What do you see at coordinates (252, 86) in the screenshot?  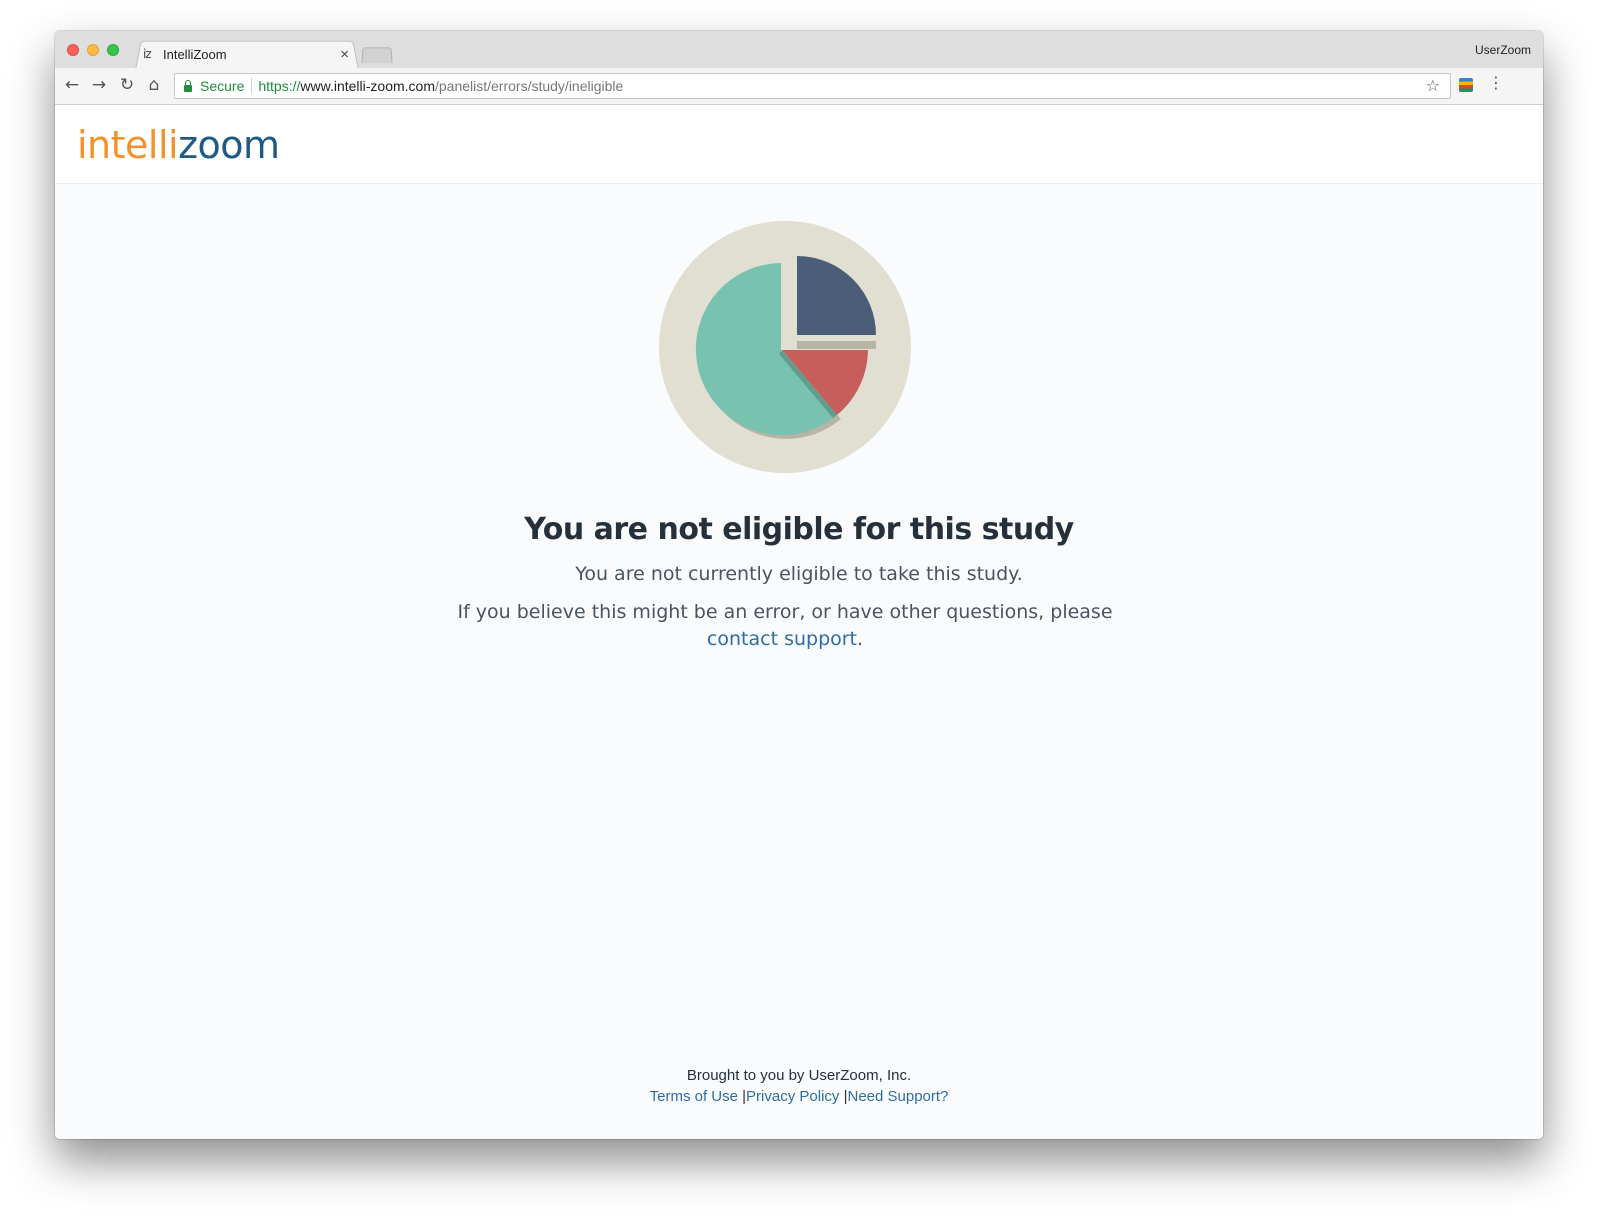 I see `omnibox-divider` at bounding box center [252, 86].